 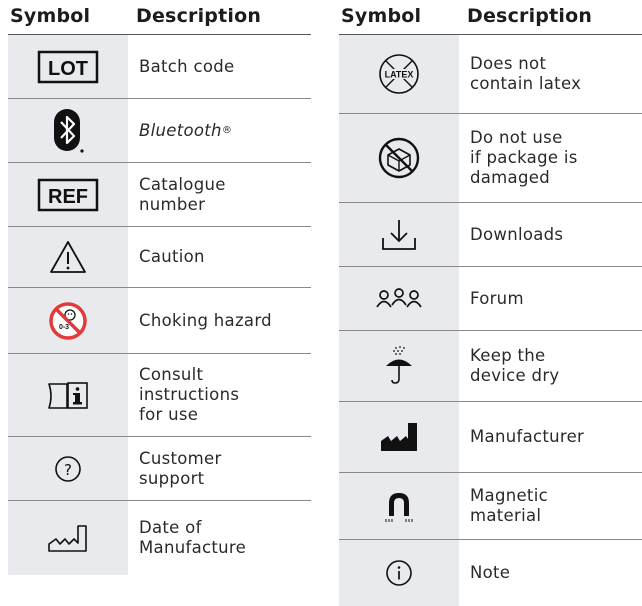 What do you see at coordinates (527, 436) in the screenshot?
I see `description-manufacturer: Manufacturer` at bounding box center [527, 436].